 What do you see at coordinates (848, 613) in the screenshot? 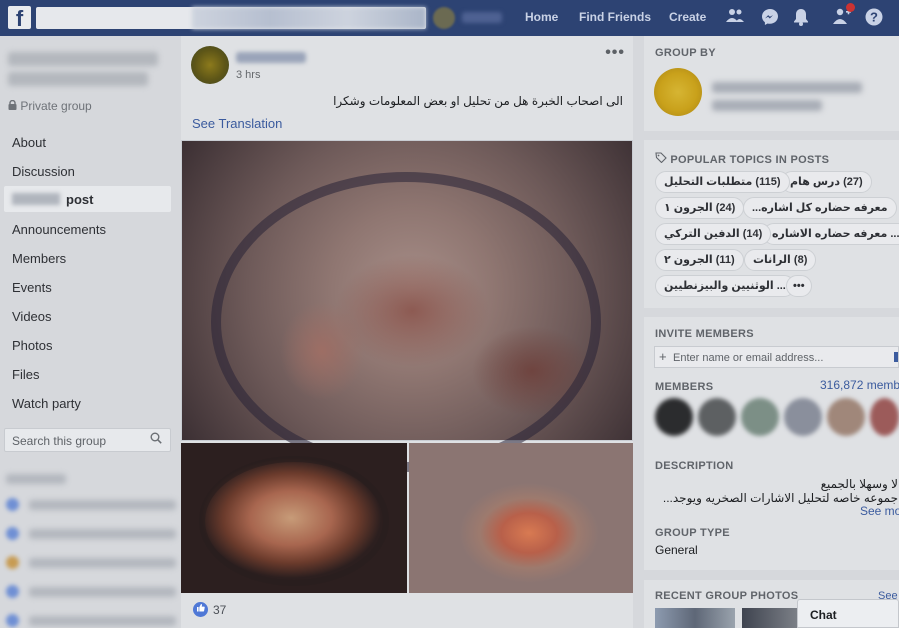
I see `chat-tab: Chat` at bounding box center [848, 613].